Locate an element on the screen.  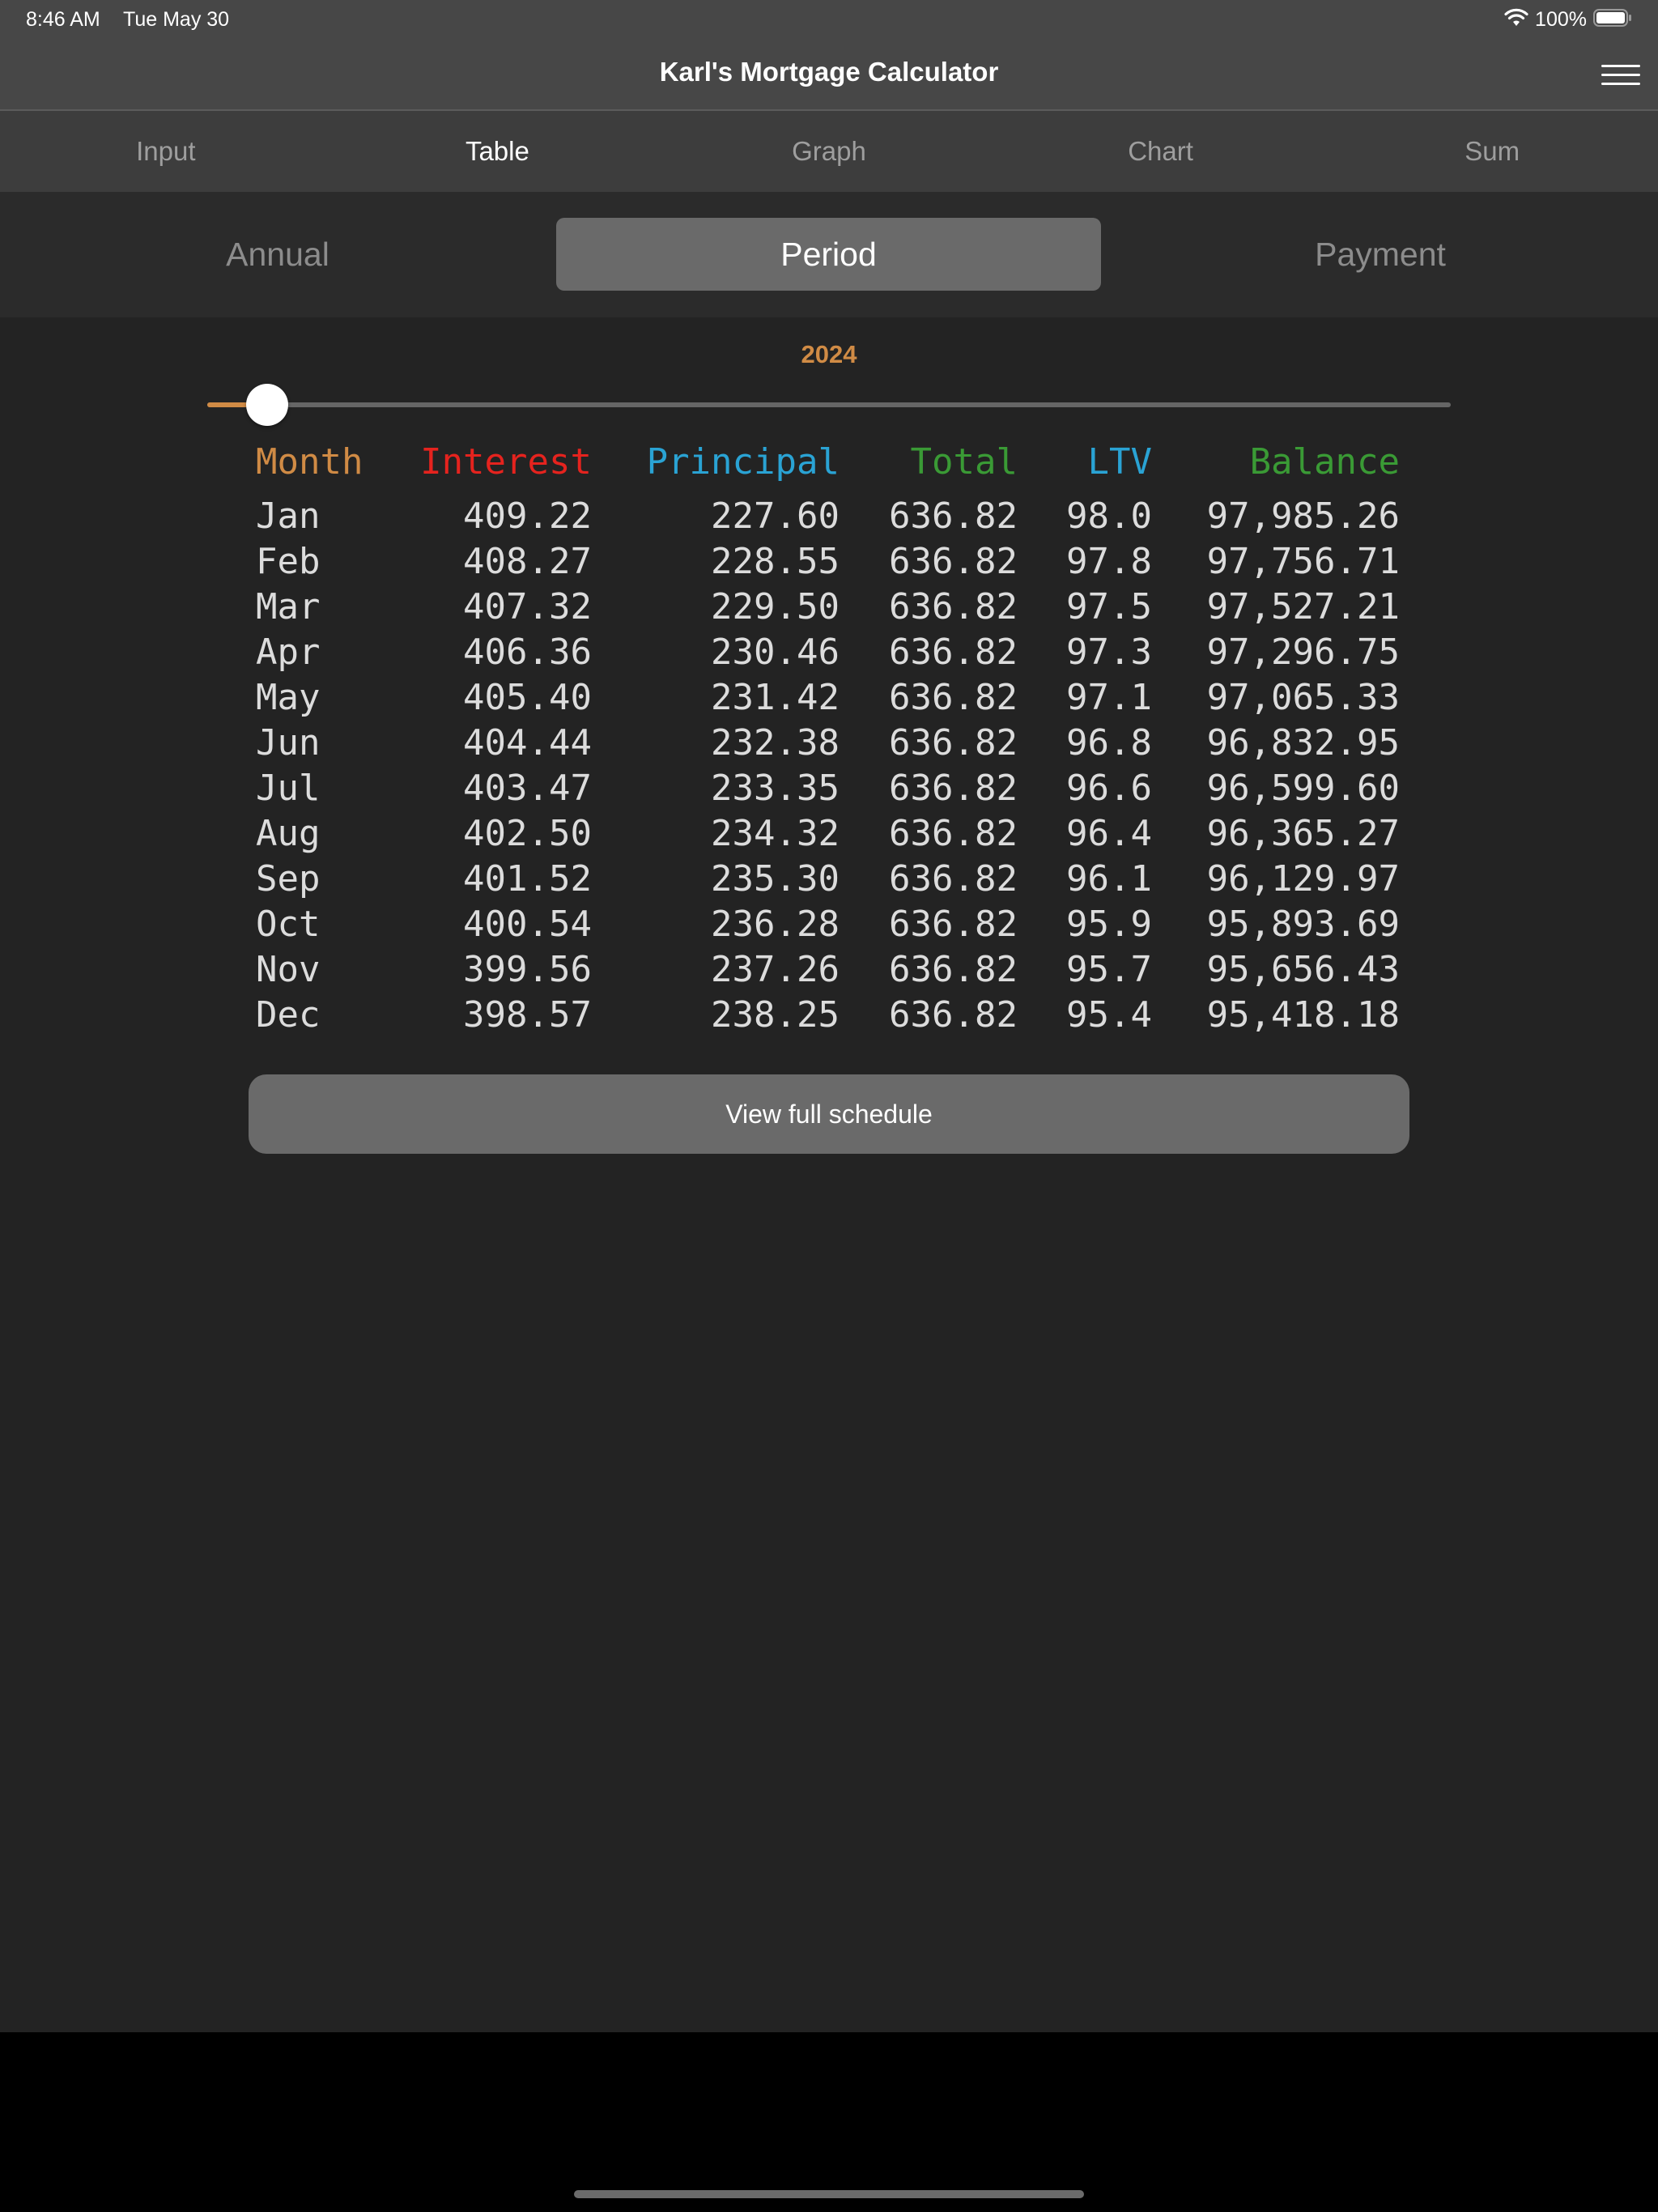
slider-track is located at coordinates (829, 405).